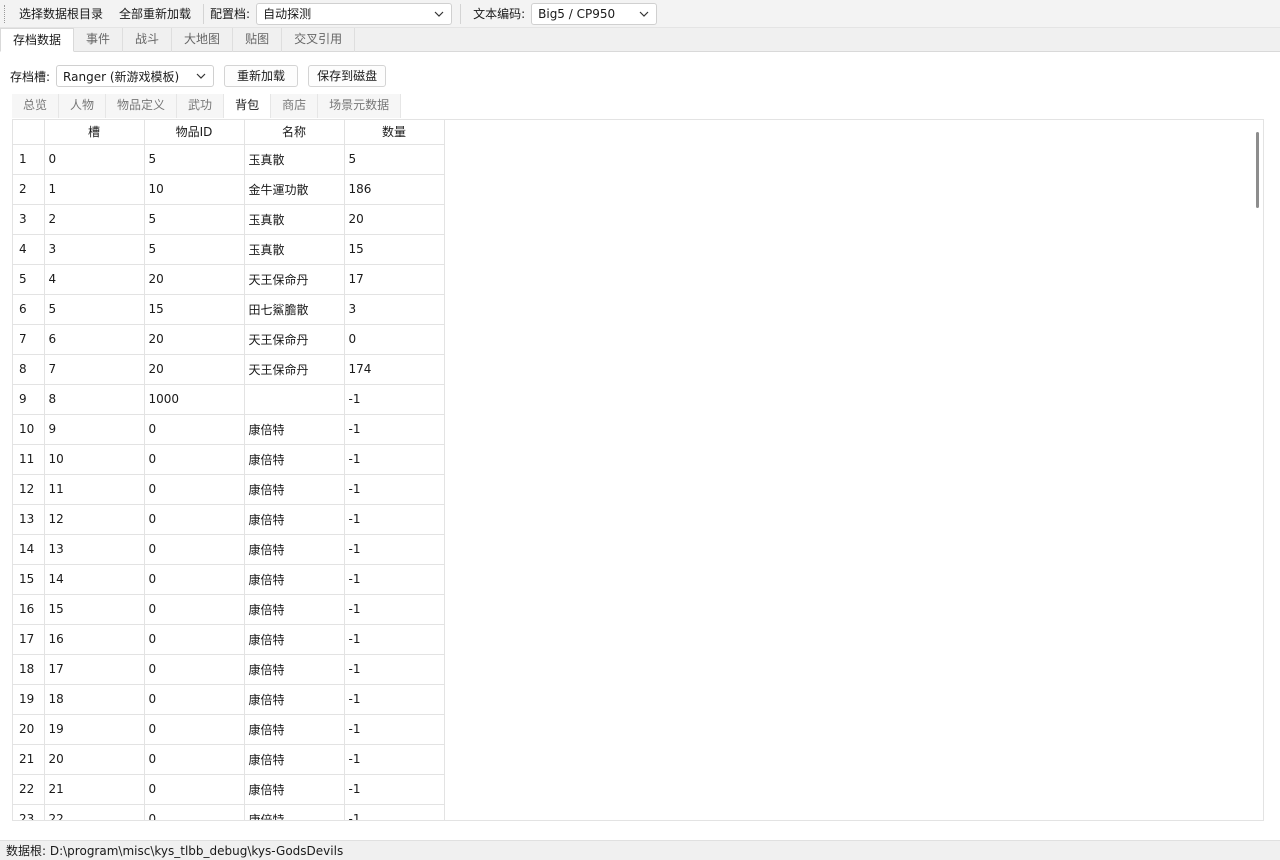  What do you see at coordinates (194, 132) in the screenshot?
I see `column-header: 物品ID` at bounding box center [194, 132].